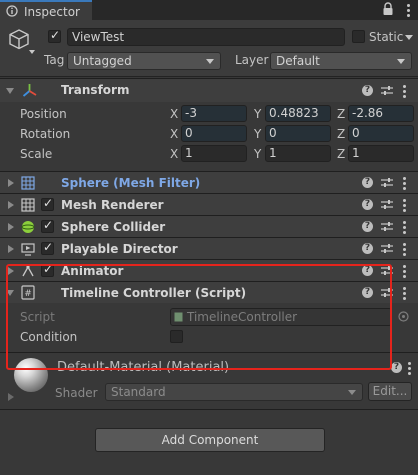  Describe the element at coordinates (298, 113) in the screenshot. I see `position-y-field: 0.48823` at that location.